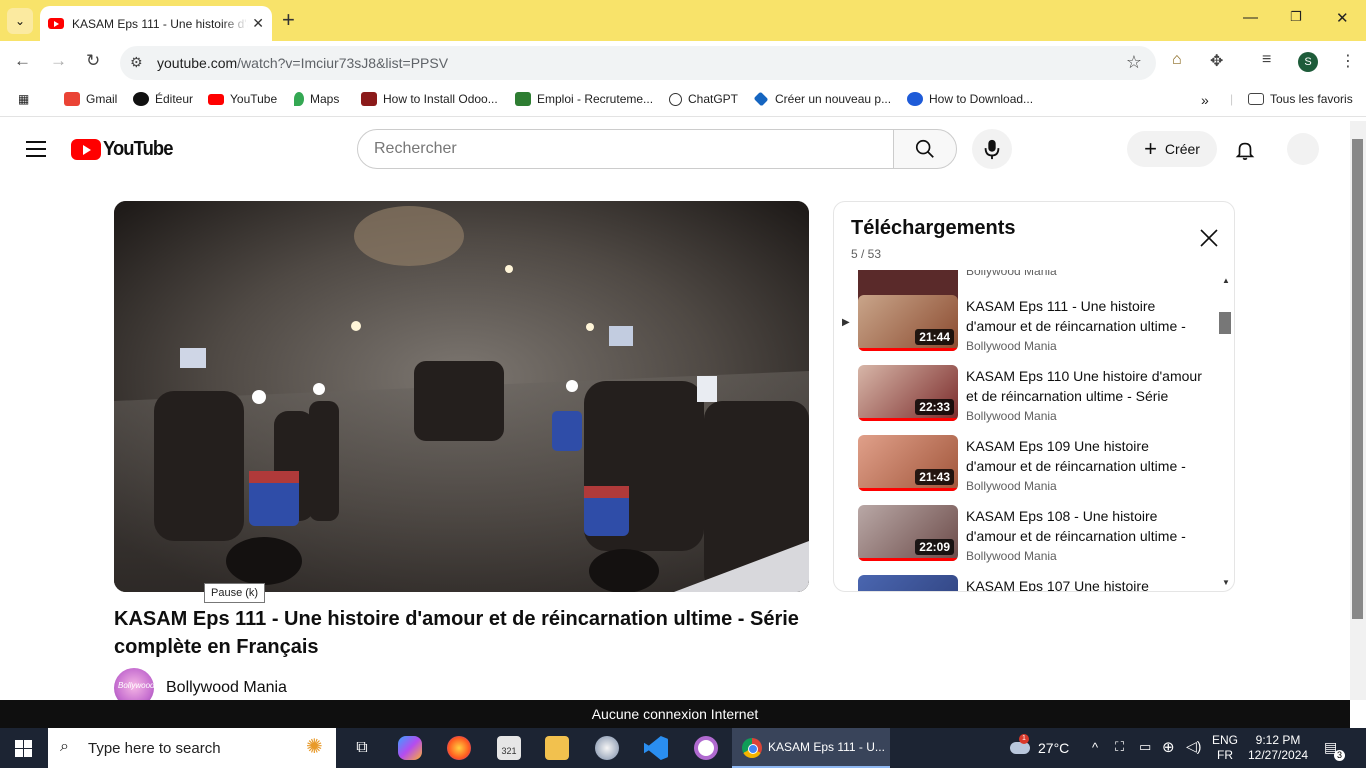 The image size is (1366, 768). Describe the element at coordinates (86, 149) in the screenshot. I see `youtube-logo-icon` at that location.